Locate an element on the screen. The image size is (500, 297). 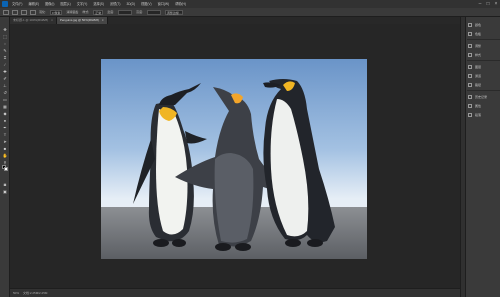
panel-adjustments: 调整 is located at coordinates (484, 45).